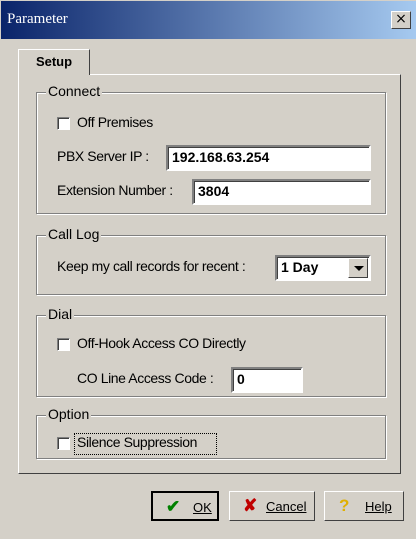  I want to click on co-line-access-code-label: CO Line Access Code :, so click(145, 378).